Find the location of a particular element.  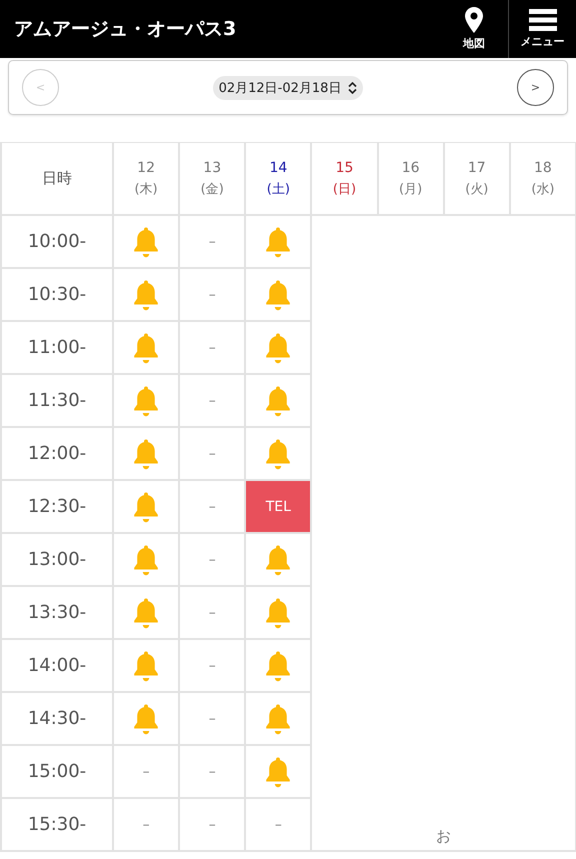

menu-icon is located at coordinates (542, 20).